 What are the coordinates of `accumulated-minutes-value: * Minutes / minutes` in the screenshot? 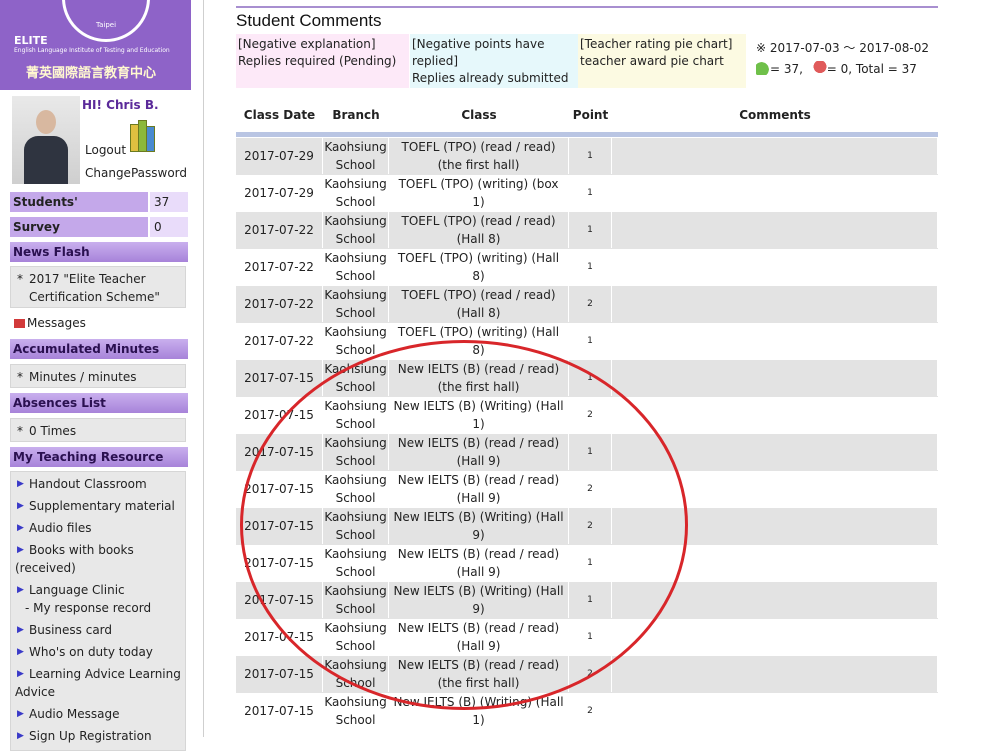 It's located at (77, 377).